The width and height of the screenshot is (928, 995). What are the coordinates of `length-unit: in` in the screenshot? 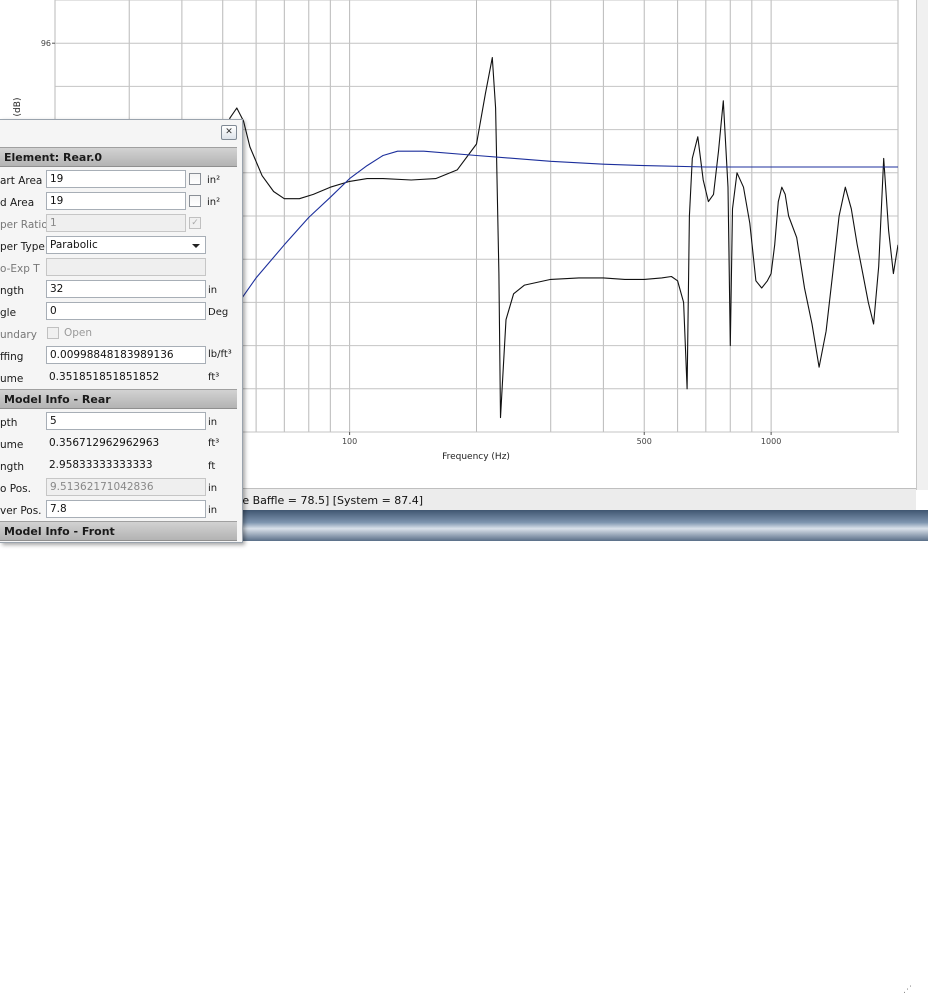 It's located at (213, 290).